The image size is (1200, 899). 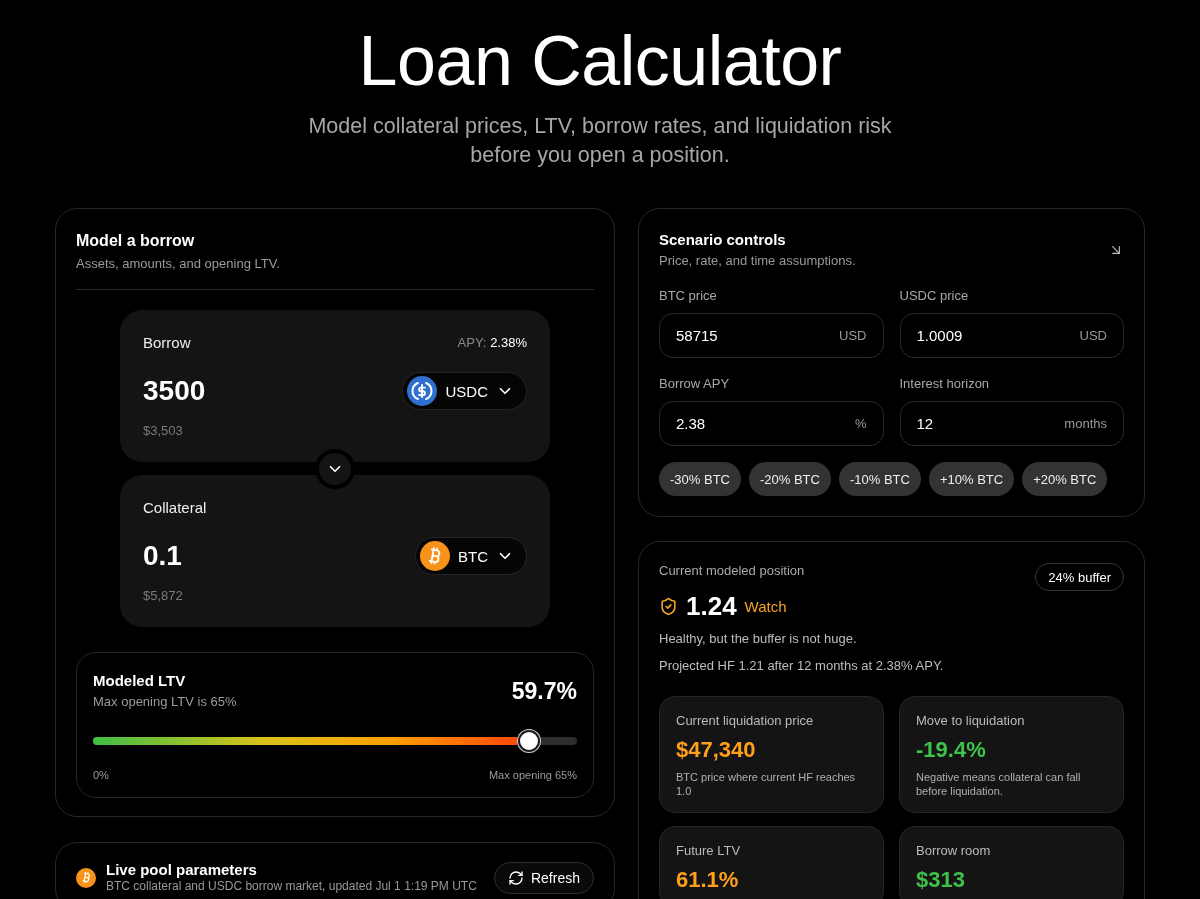 I want to click on panel-title: Current modeled position, so click(x=732, y=571).